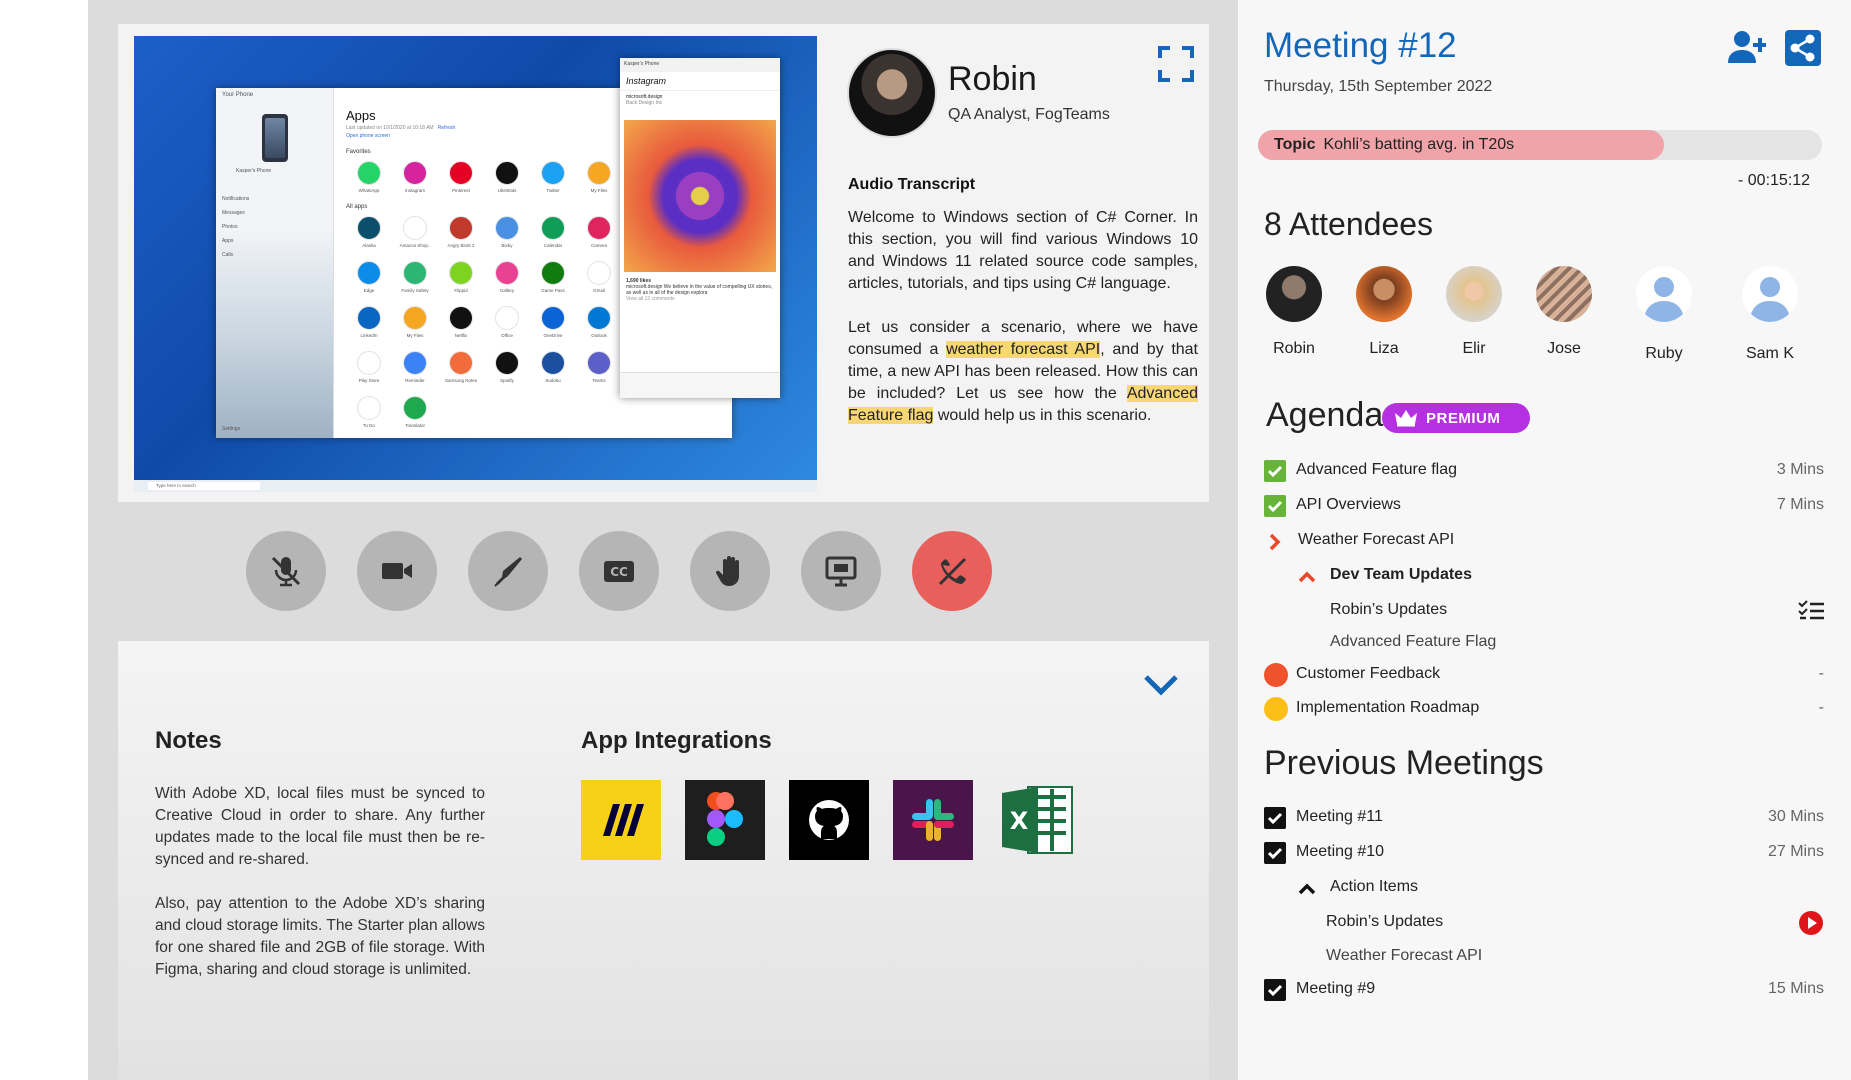  Describe the element at coordinates (1544, 990) in the screenshot. I see `previous-meeting-item: Meeting #9 15 Mins` at that location.